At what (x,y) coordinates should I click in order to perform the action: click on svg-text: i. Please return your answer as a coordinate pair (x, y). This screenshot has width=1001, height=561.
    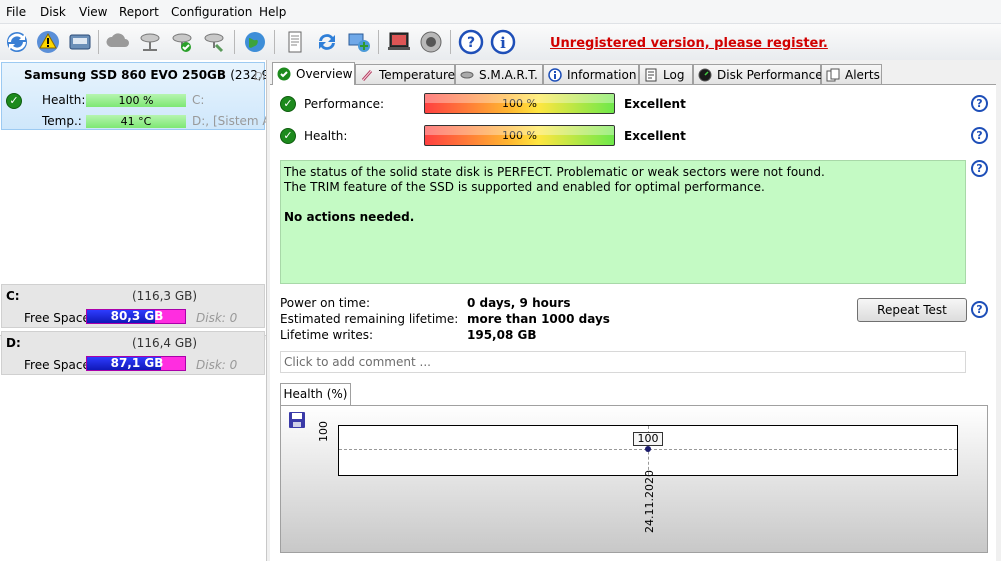
    Looking at the image, I should click on (503, 43).